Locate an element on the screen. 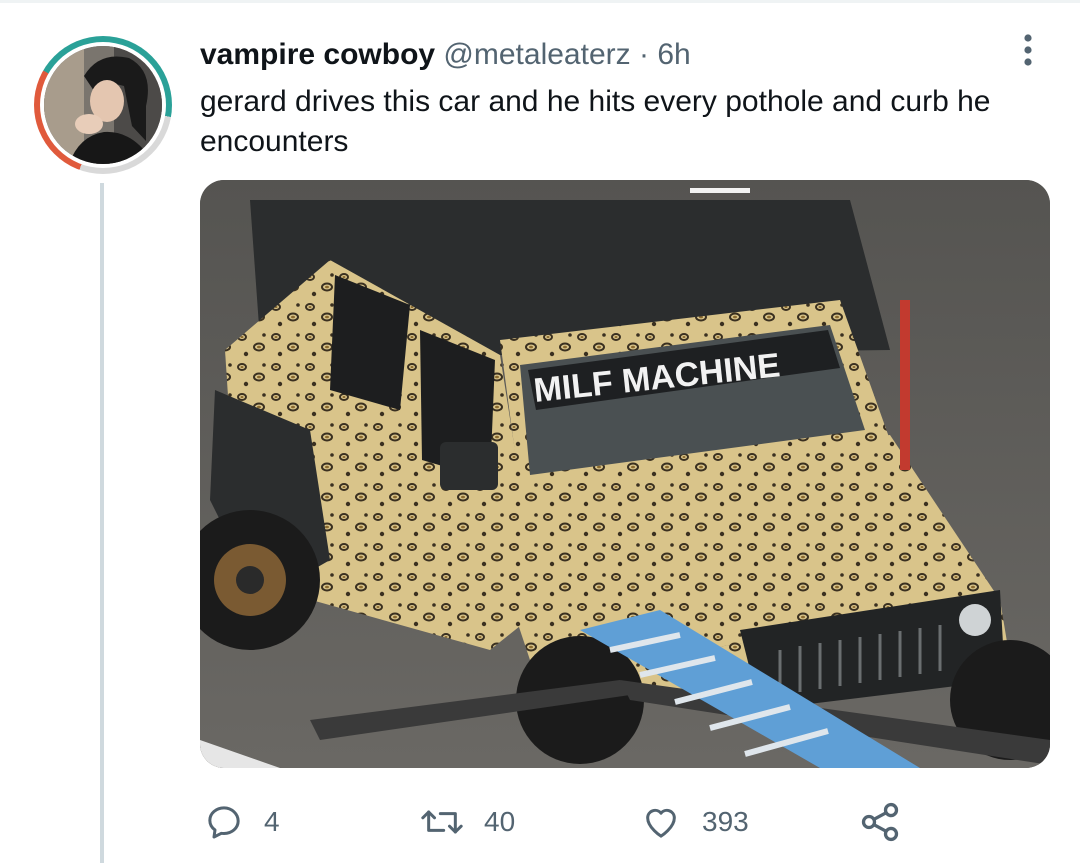 This screenshot has height=863, width=1080. share-button is located at coordinates (880, 822).